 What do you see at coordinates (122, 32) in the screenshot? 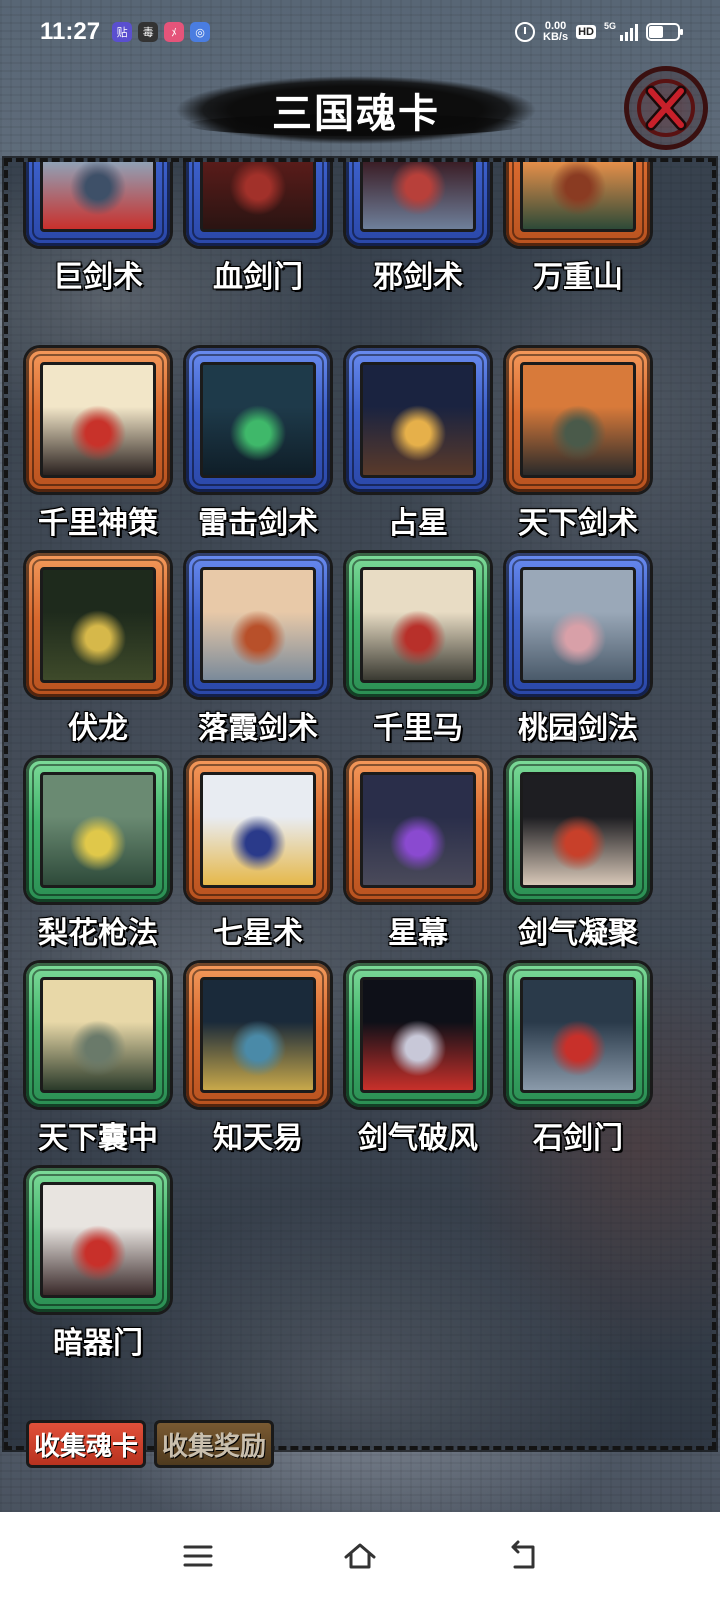
I see `app-notify-icon-1: 贴` at bounding box center [122, 32].